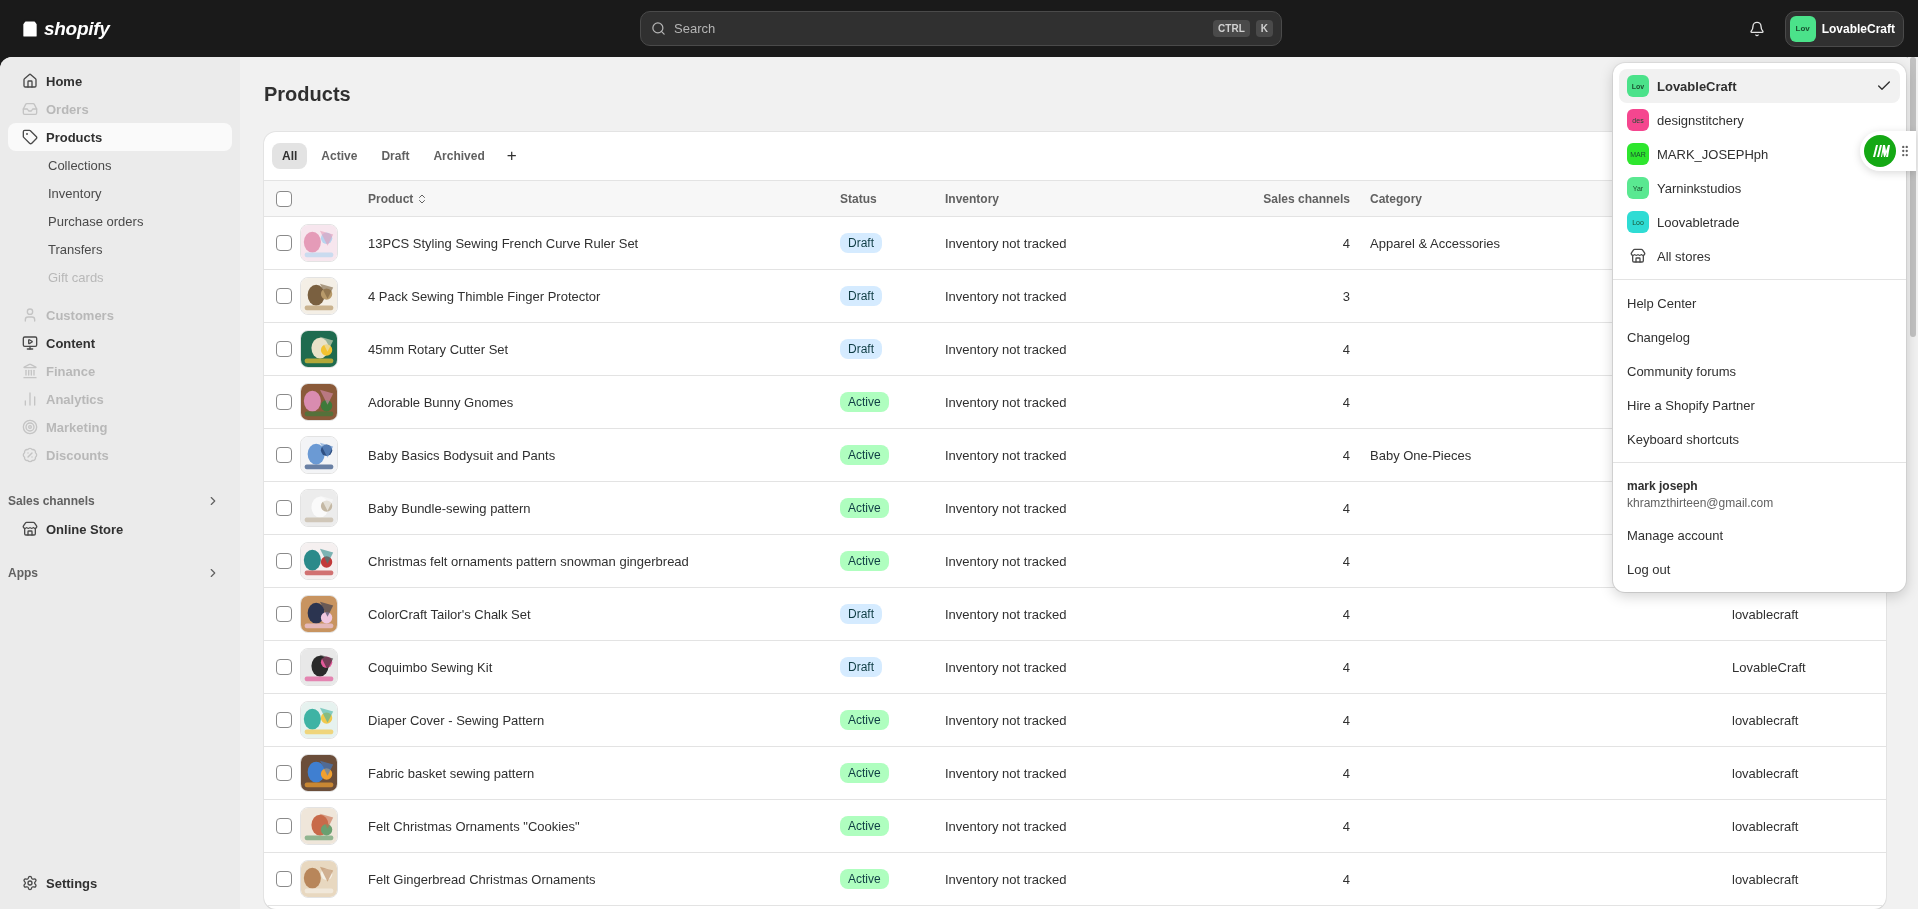 The image size is (1918, 909). What do you see at coordinates (1759, 337) in the screenshot?
I see `menu-item: Changelog` at bounding box center [1759, 337].